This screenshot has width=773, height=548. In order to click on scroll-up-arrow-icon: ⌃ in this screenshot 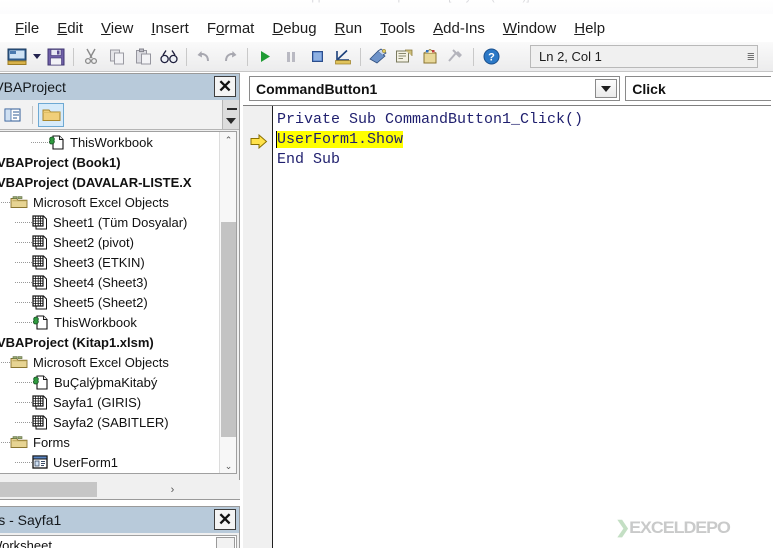, I will do `click(228, 140)`.